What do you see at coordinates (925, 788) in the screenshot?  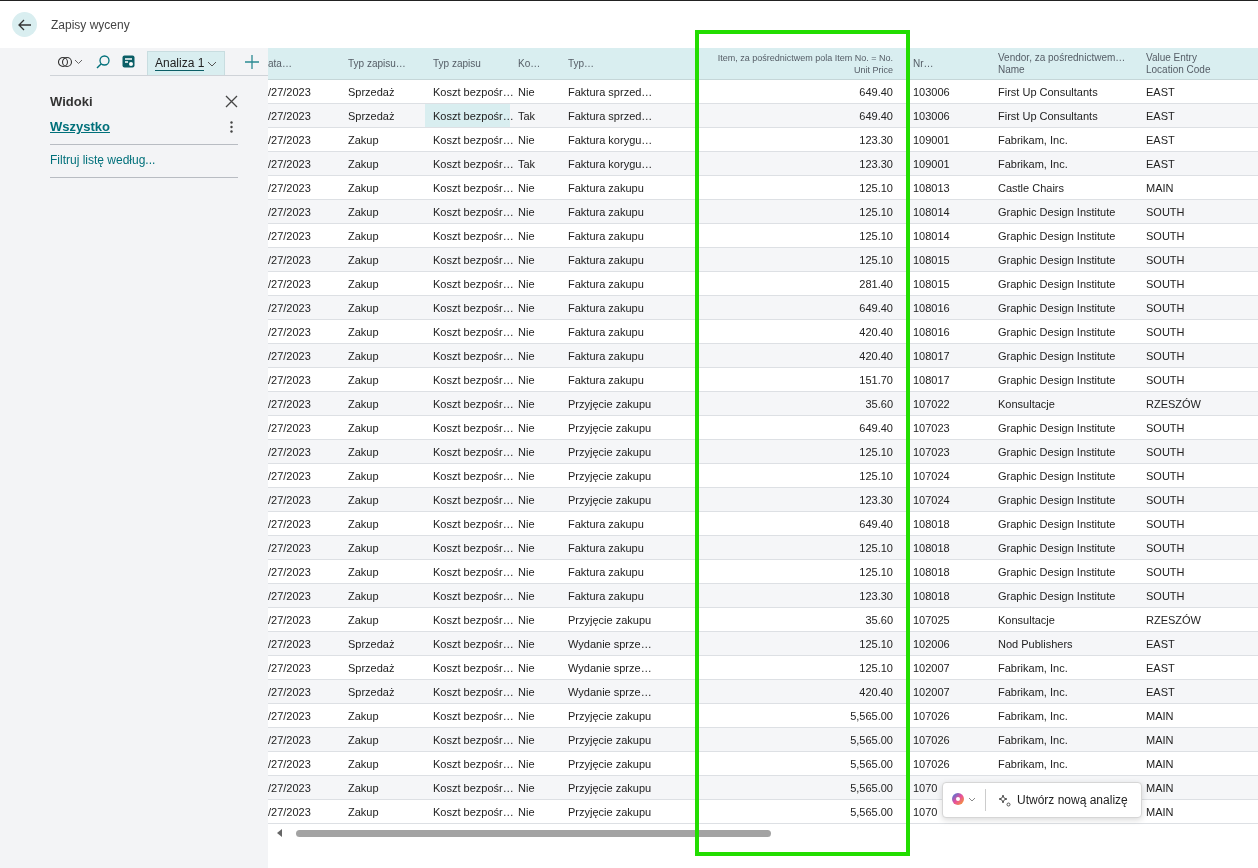 I see `table-cell-text: 1070` at bounding box center [925, 788].